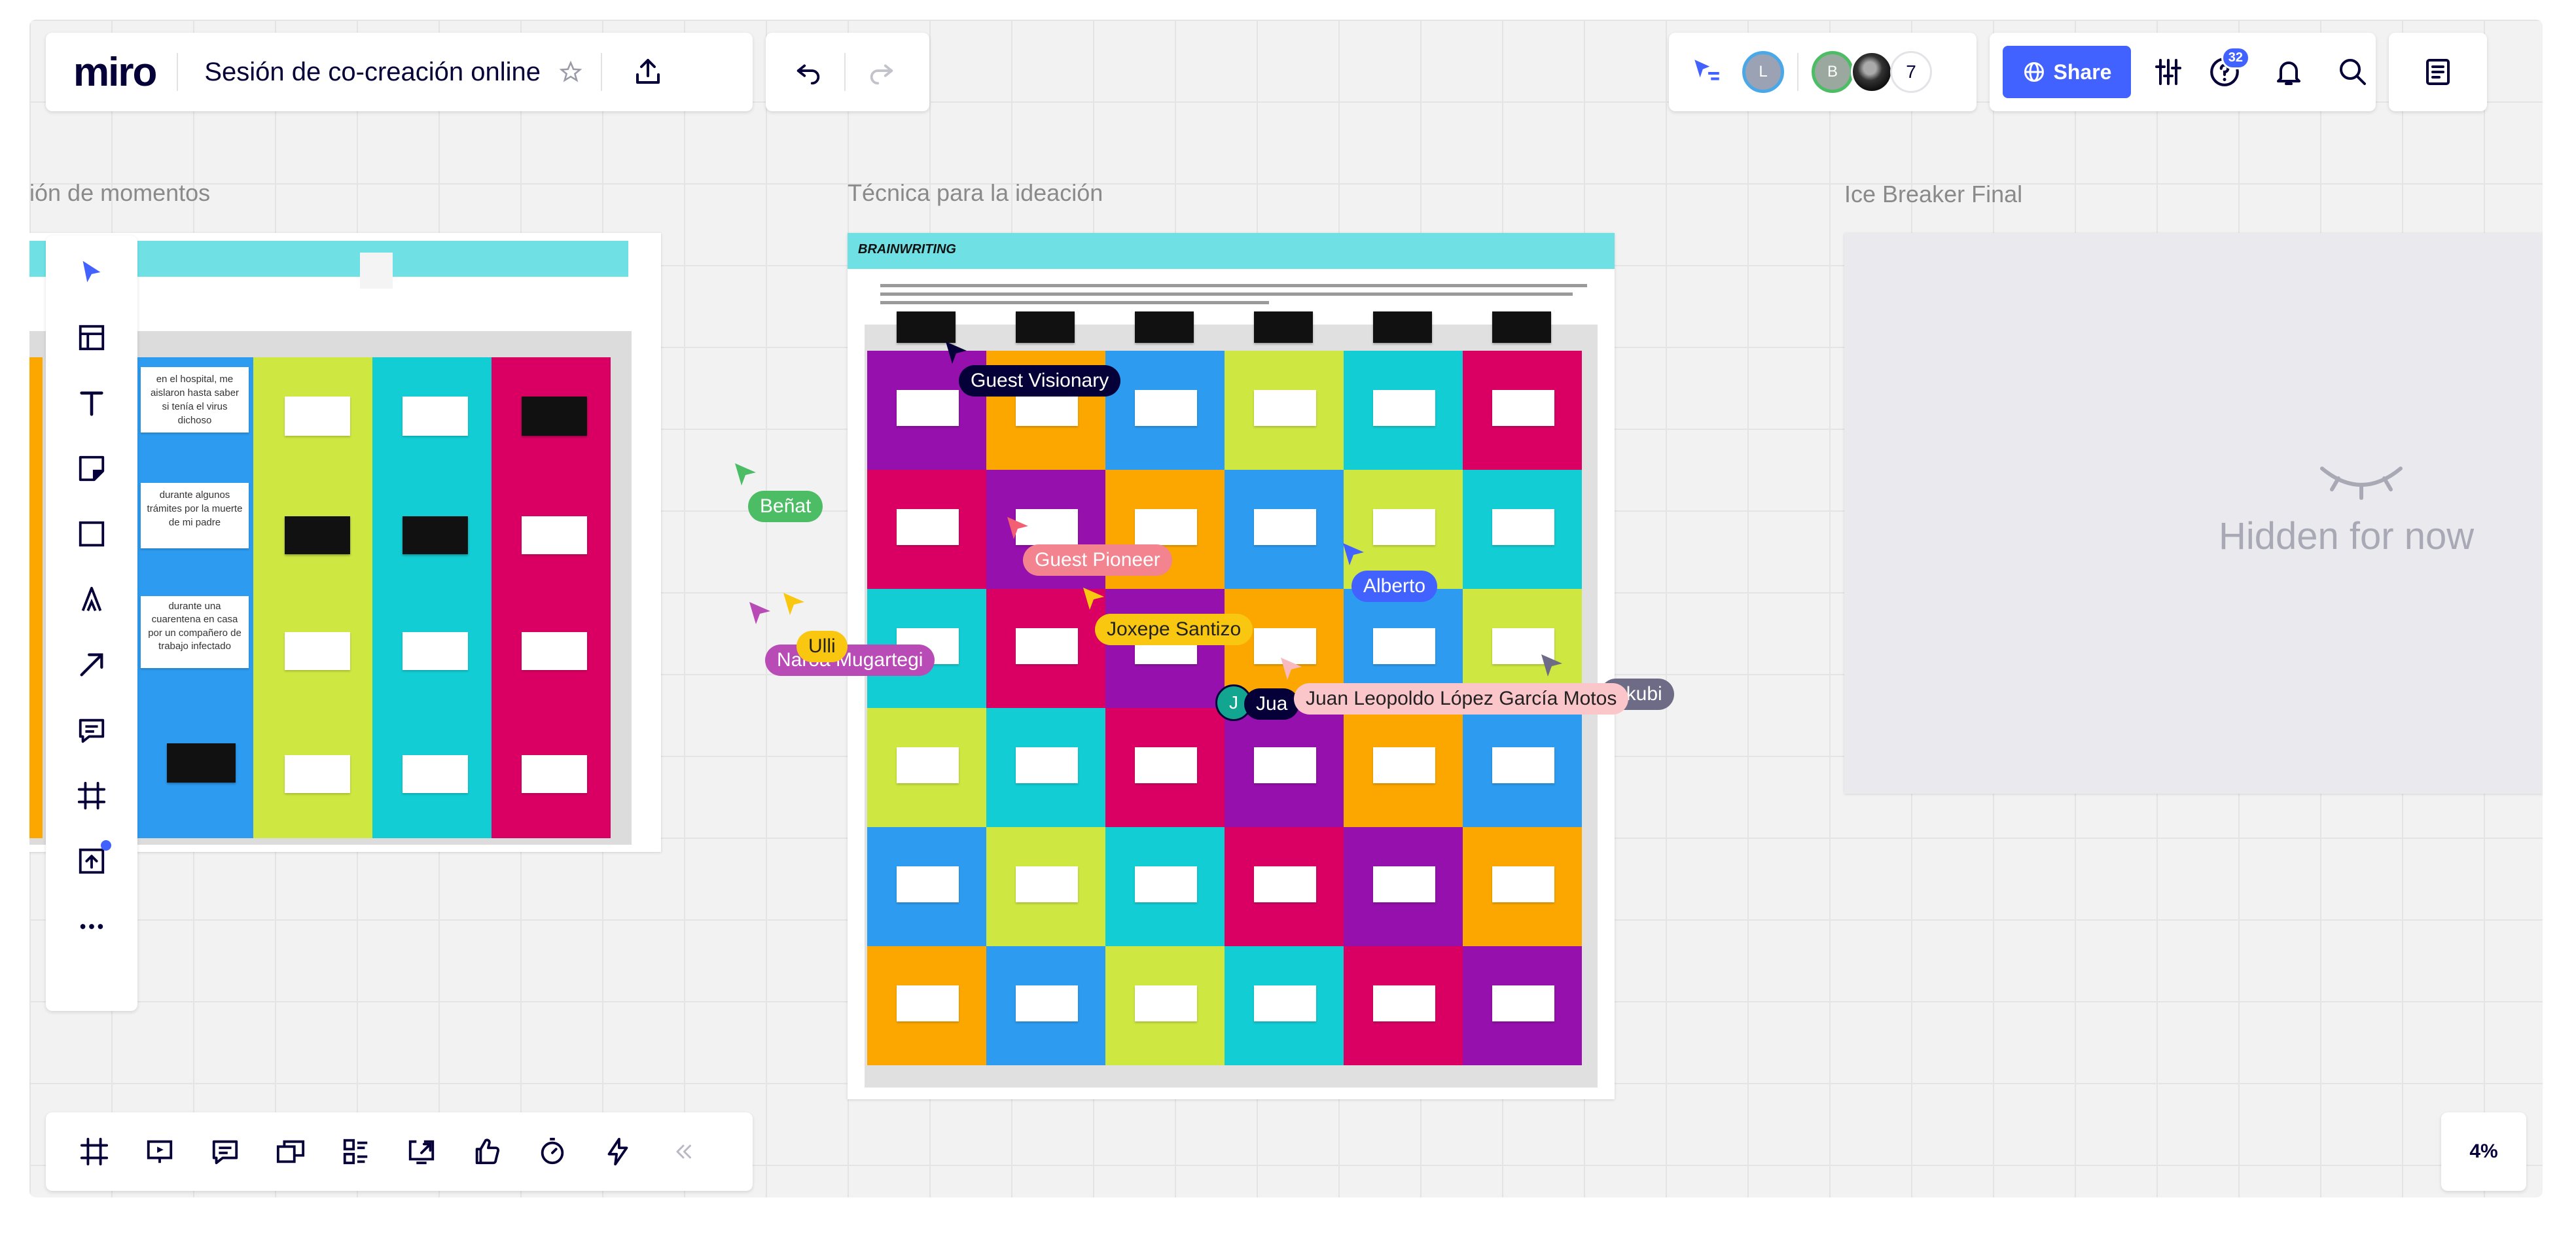 The height and width of the screenshot is (1238, 2576). Describe the element at coordinates (91, 665) in the screenshot. I see `connection-line-icon` at that location.